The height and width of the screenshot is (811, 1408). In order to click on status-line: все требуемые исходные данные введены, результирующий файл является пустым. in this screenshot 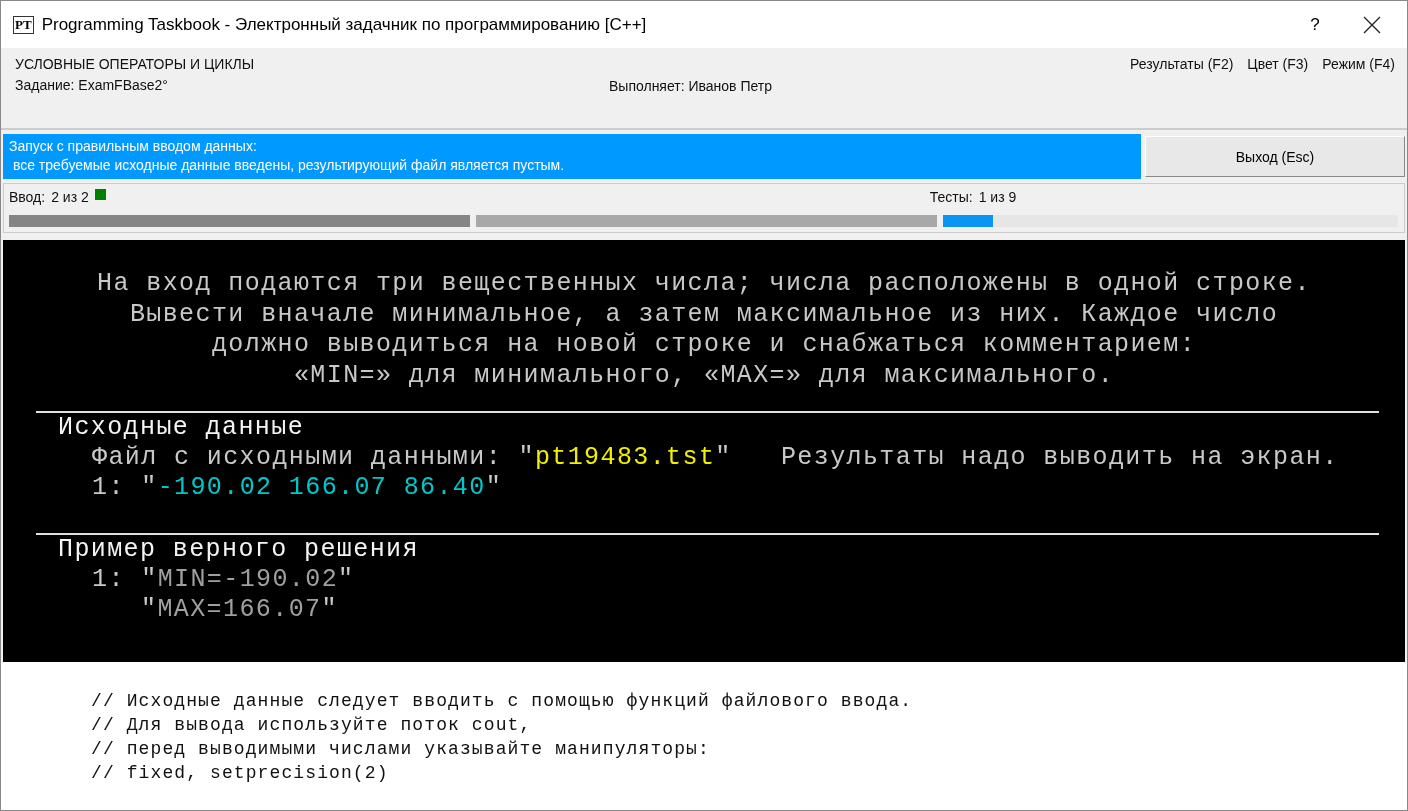, I will do `click(288, 165)`.